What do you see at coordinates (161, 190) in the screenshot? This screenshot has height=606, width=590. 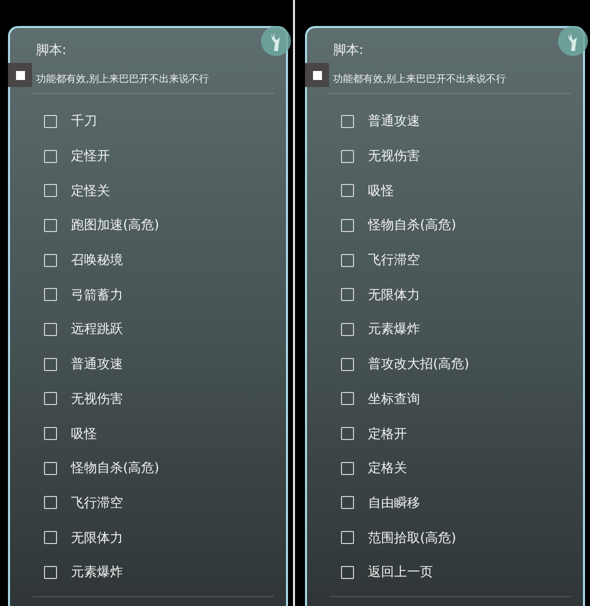 I see `option-row: 定怪关` at bounding box center [161, 190].